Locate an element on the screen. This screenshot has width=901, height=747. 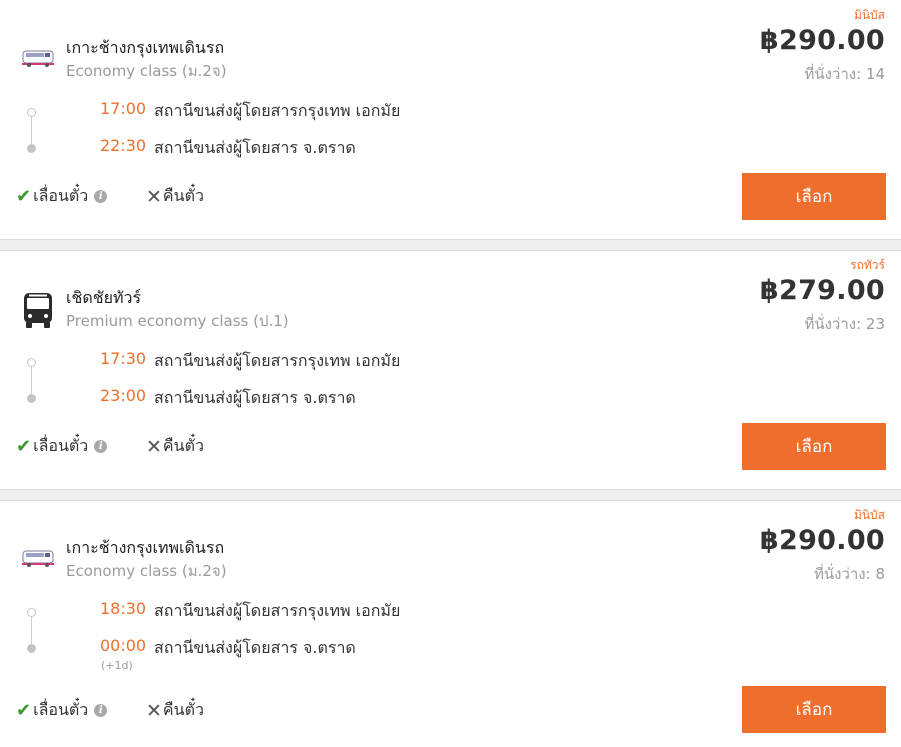
next-day-indicator: (+1d) is located at coordinates (117, 665).